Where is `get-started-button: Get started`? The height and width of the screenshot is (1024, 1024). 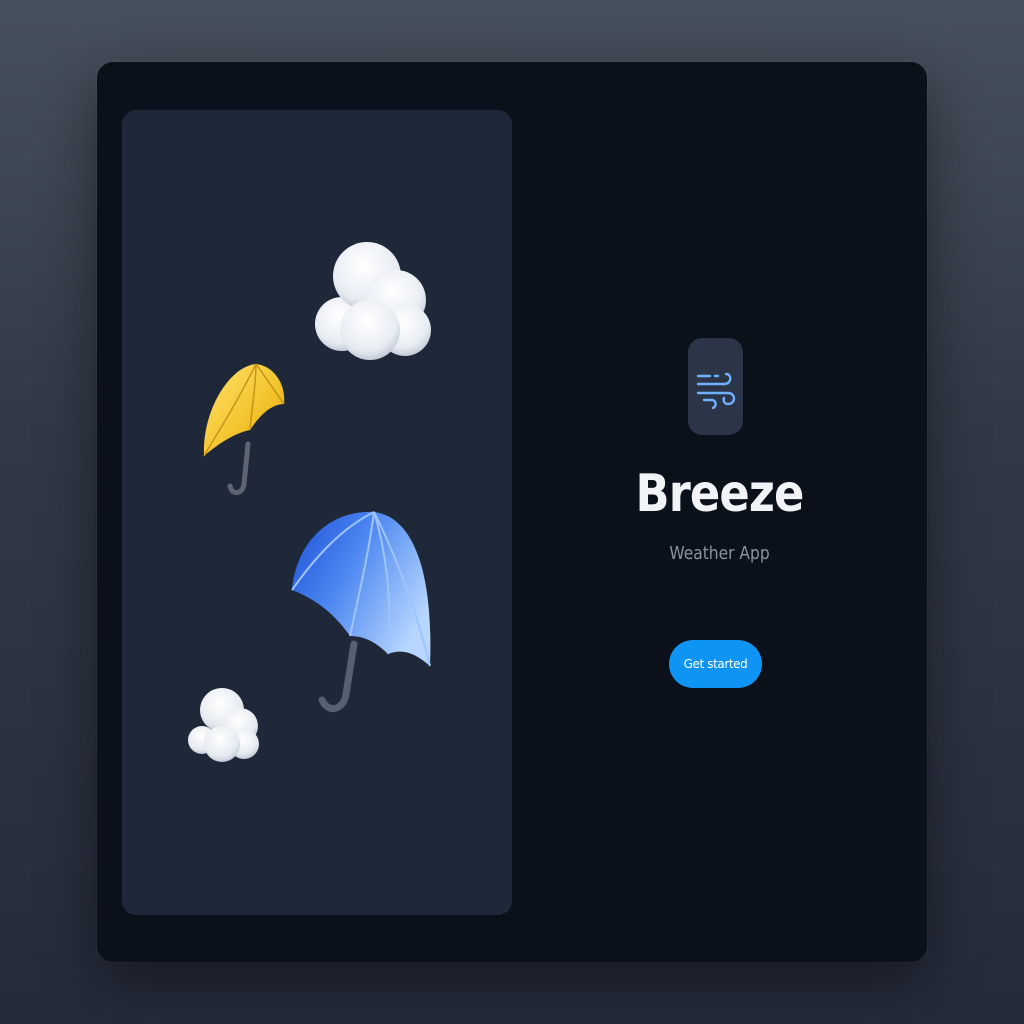 get-started-button: Get started is located at coordinates (715, 664).